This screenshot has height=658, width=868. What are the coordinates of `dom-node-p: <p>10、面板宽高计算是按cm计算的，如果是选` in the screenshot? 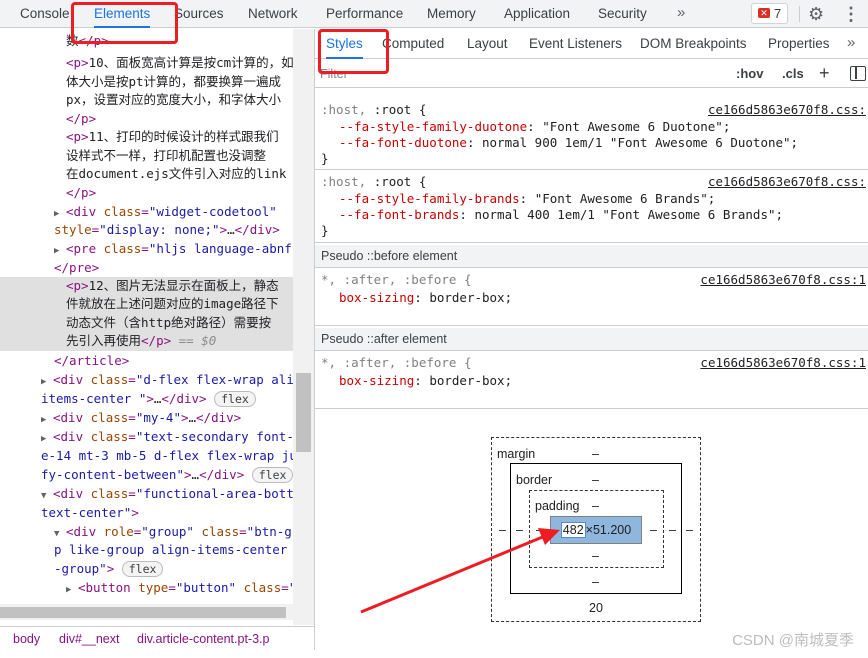 It's located at (190, 63).